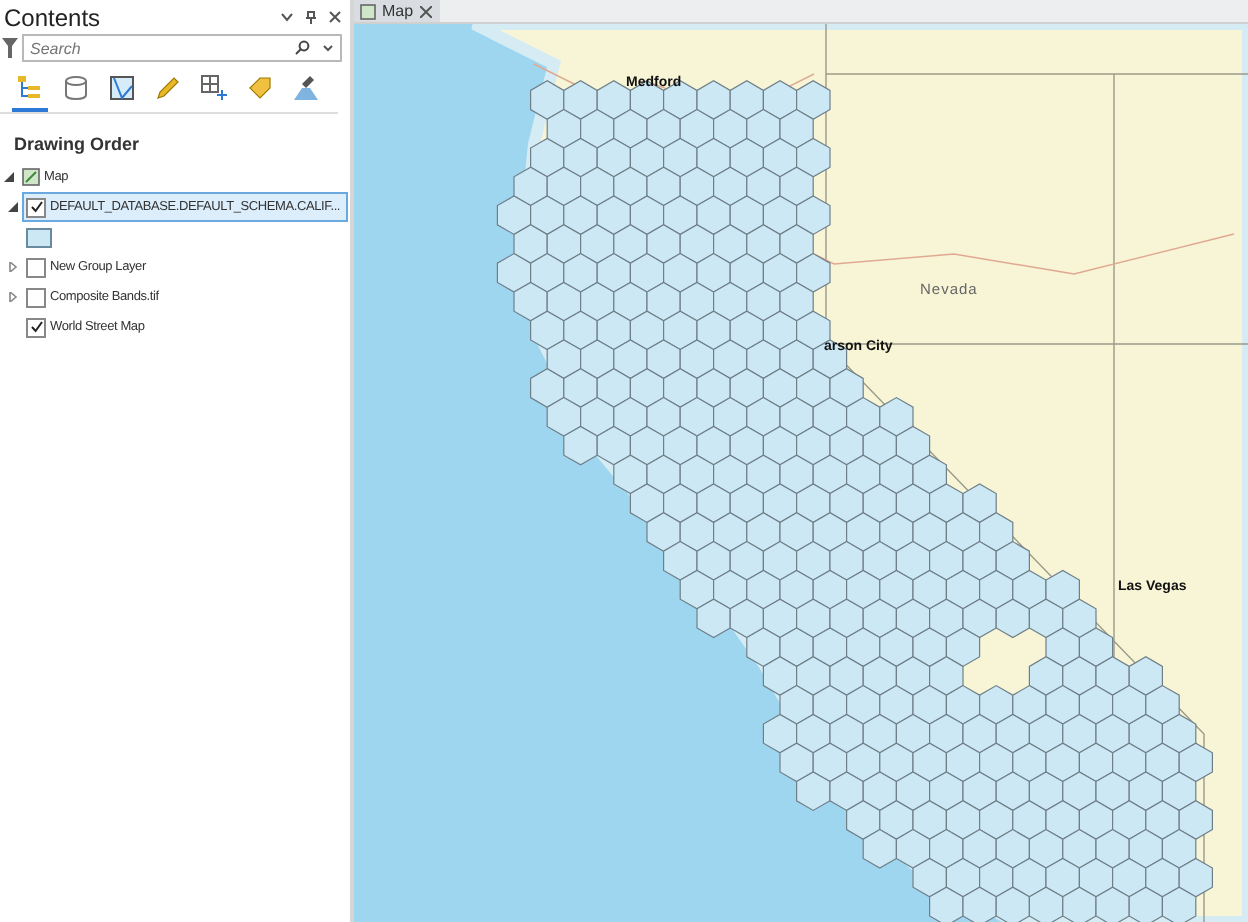  I want to click on map-tab: Map, so click(397, 11).